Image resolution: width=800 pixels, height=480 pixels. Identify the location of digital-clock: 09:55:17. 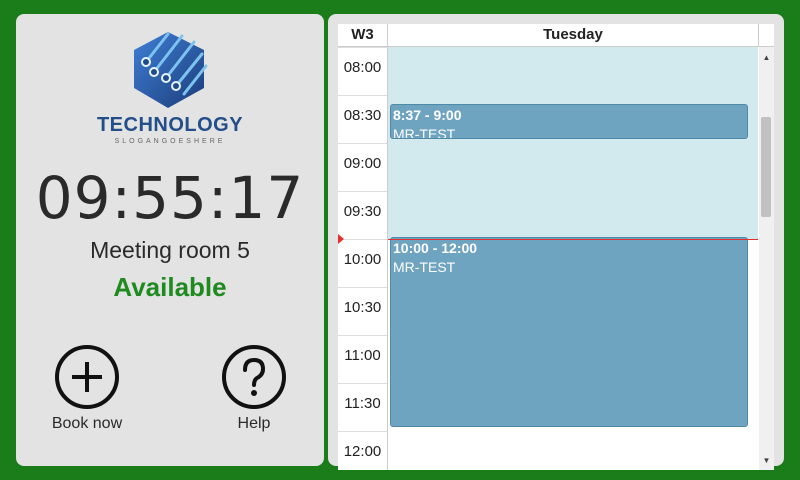
(170, 198).